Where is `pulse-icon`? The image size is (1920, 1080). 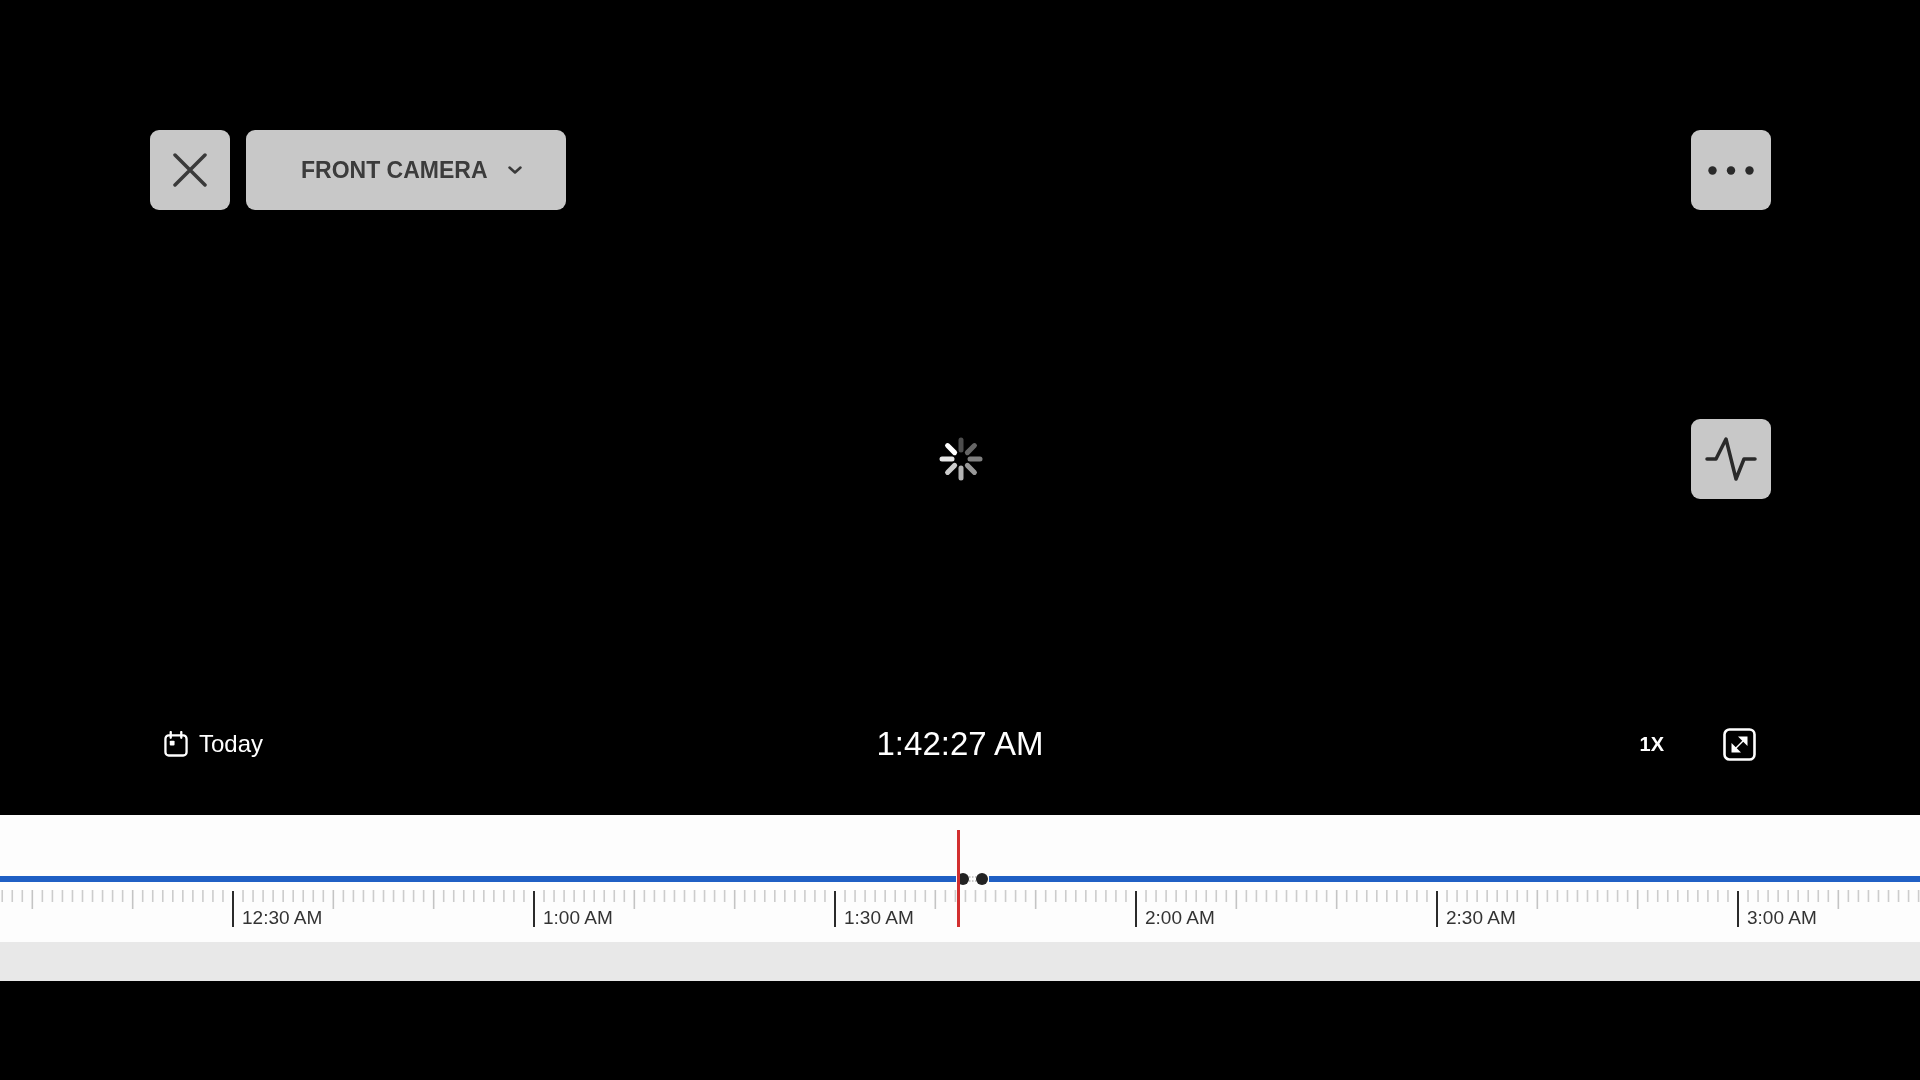 pulse-icon is located at coordinates (1731, 459).